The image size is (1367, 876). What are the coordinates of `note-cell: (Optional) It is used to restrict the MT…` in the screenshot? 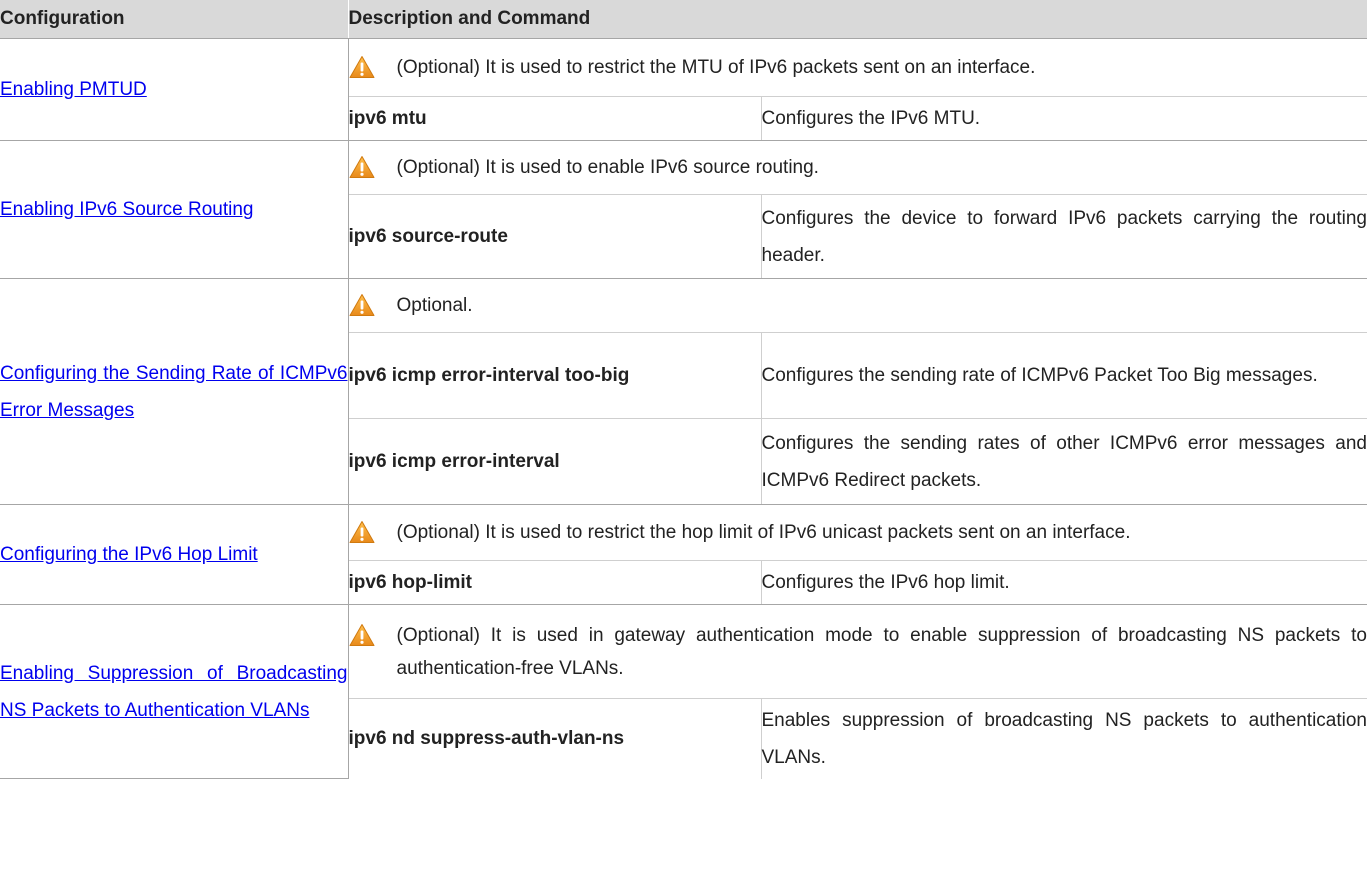 It's located at (857, 67).